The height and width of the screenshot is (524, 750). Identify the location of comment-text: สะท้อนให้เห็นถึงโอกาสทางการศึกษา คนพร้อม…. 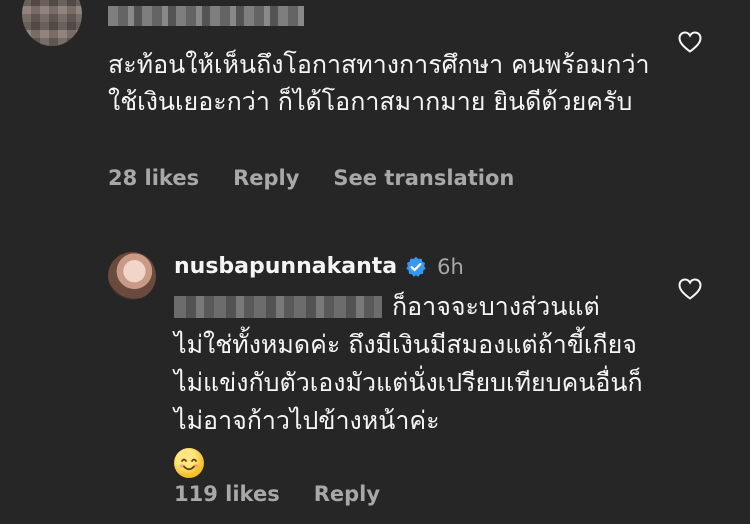
(379, 83).